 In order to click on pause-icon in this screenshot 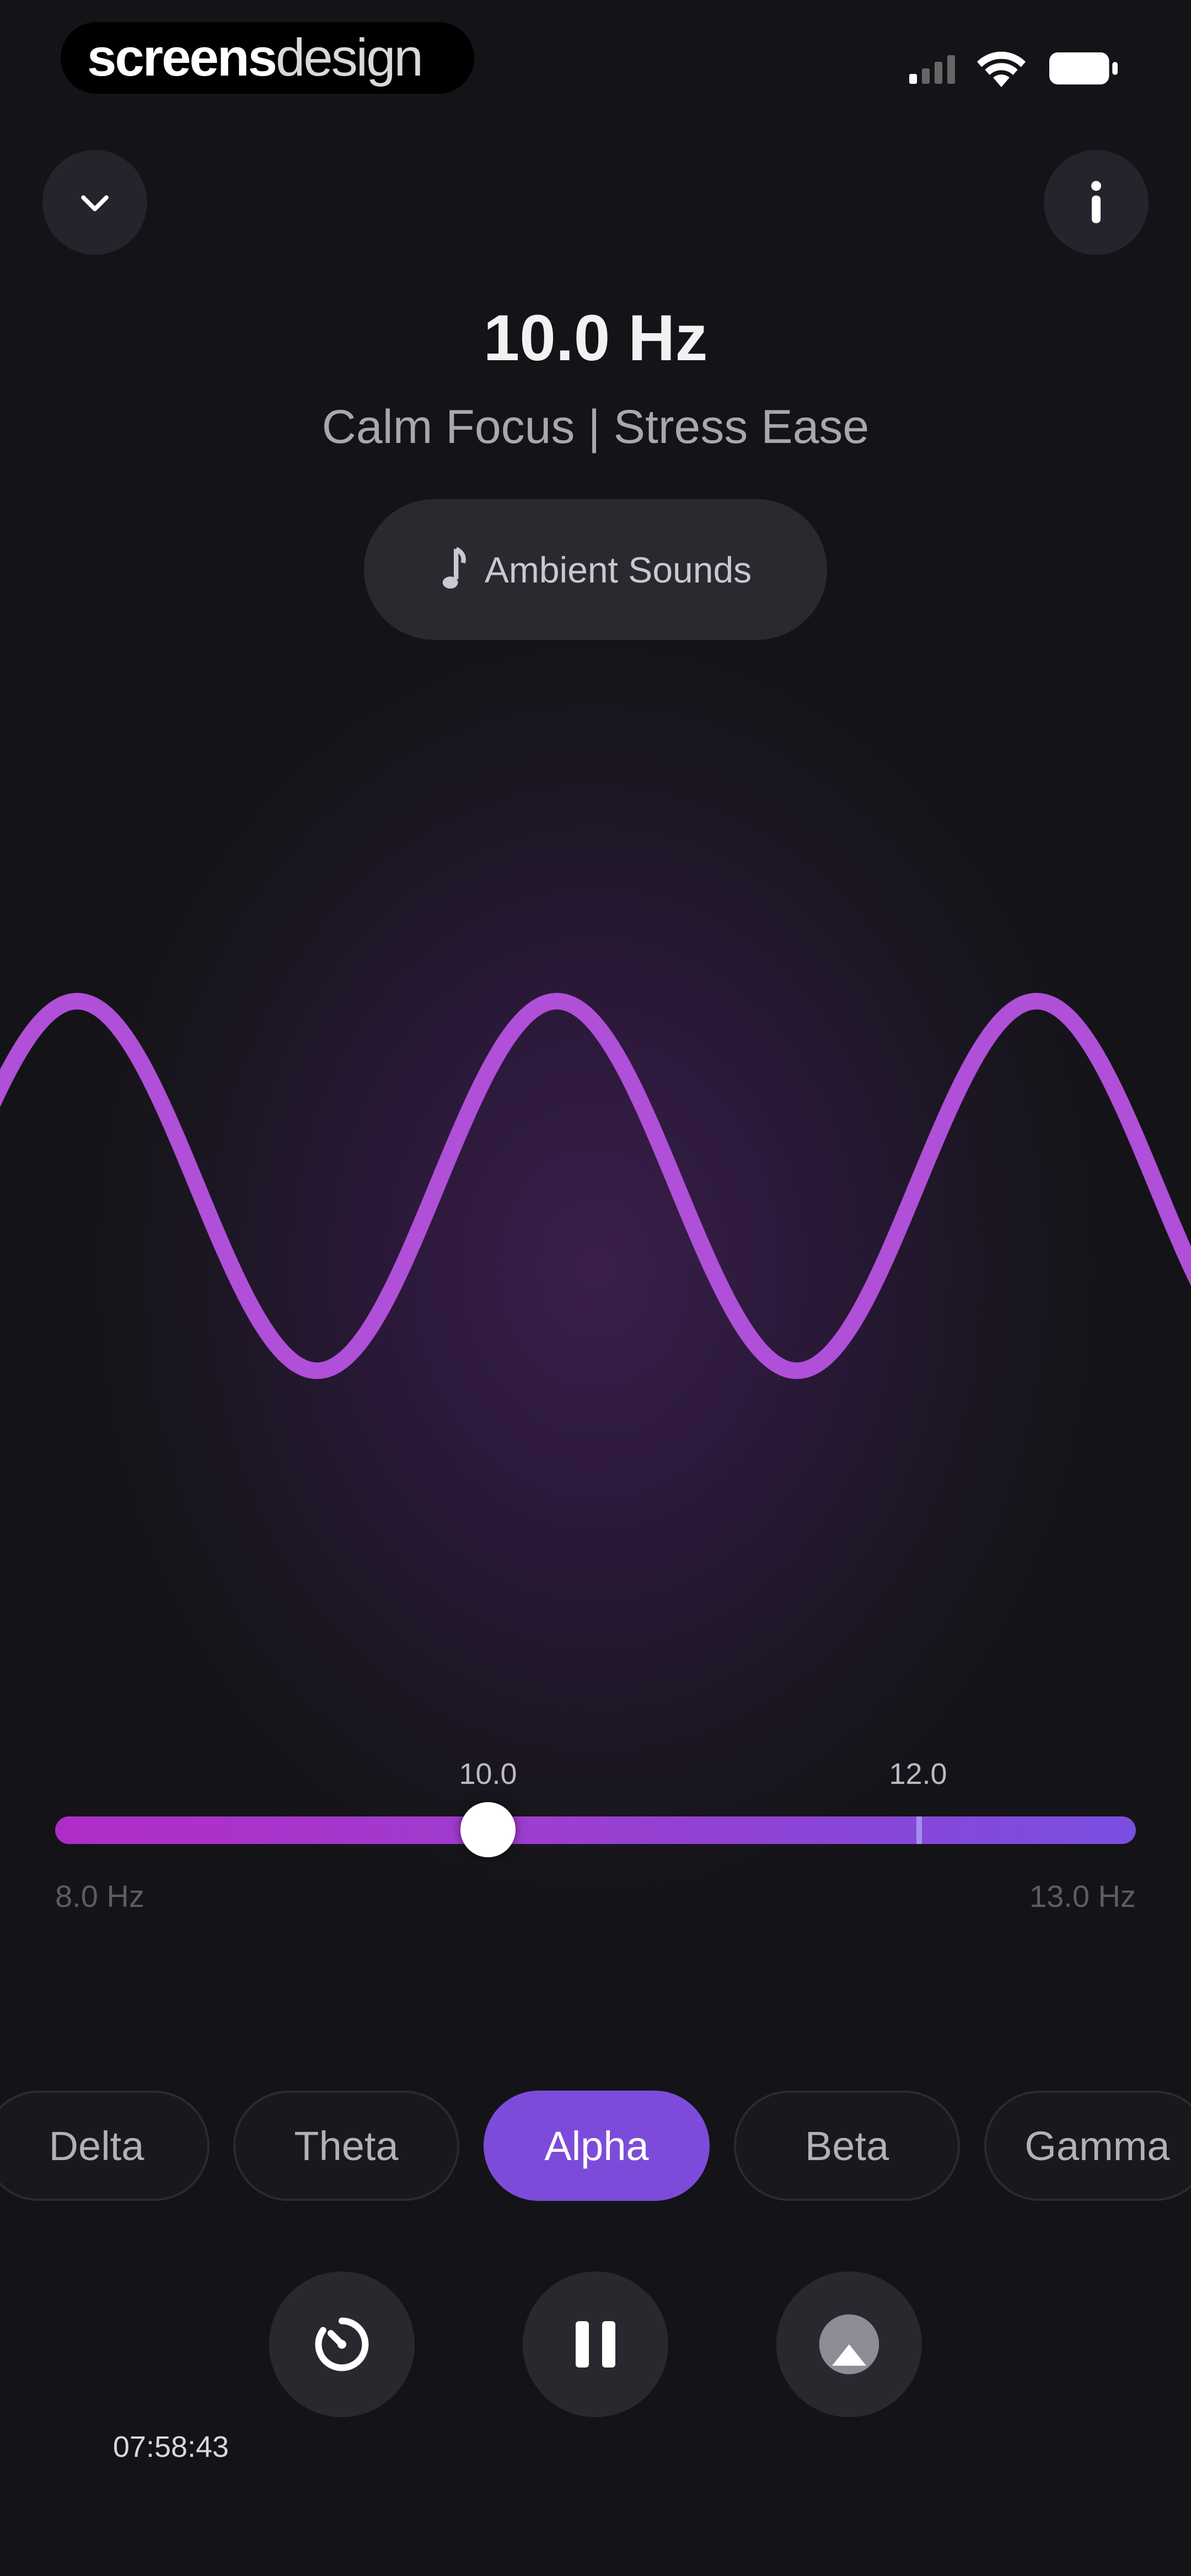, I will do `click(595, 2344)`.